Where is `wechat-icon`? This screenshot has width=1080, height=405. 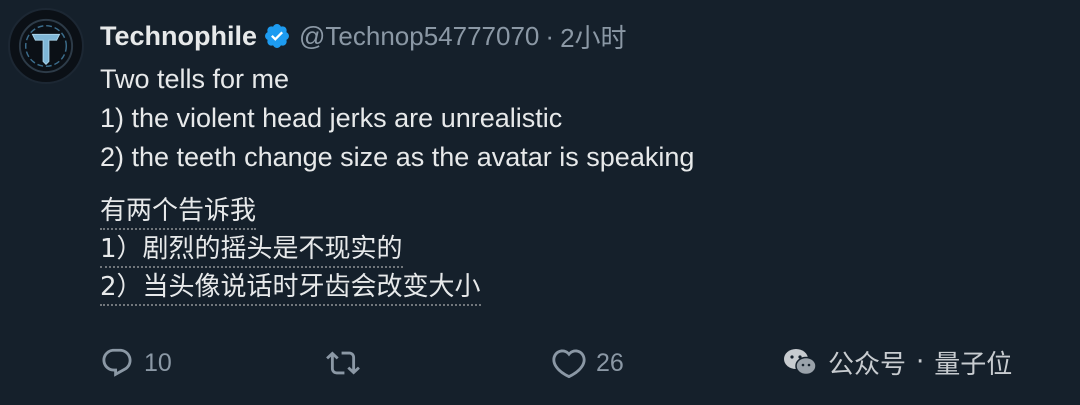
wechat-icon is located at coordinates (800, 362).